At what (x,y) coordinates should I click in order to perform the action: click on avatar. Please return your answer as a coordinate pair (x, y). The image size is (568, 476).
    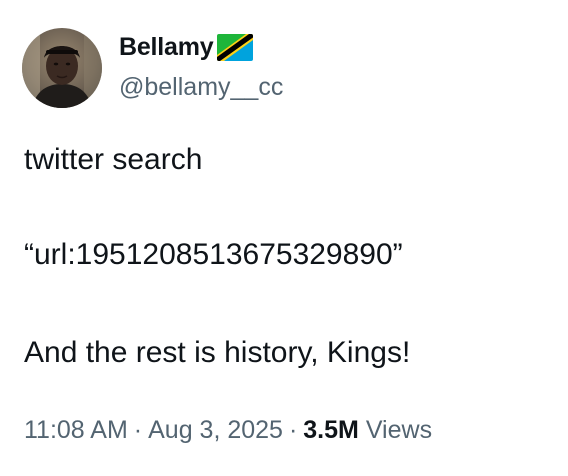
    Looking at the image, I should click on (62, 68).